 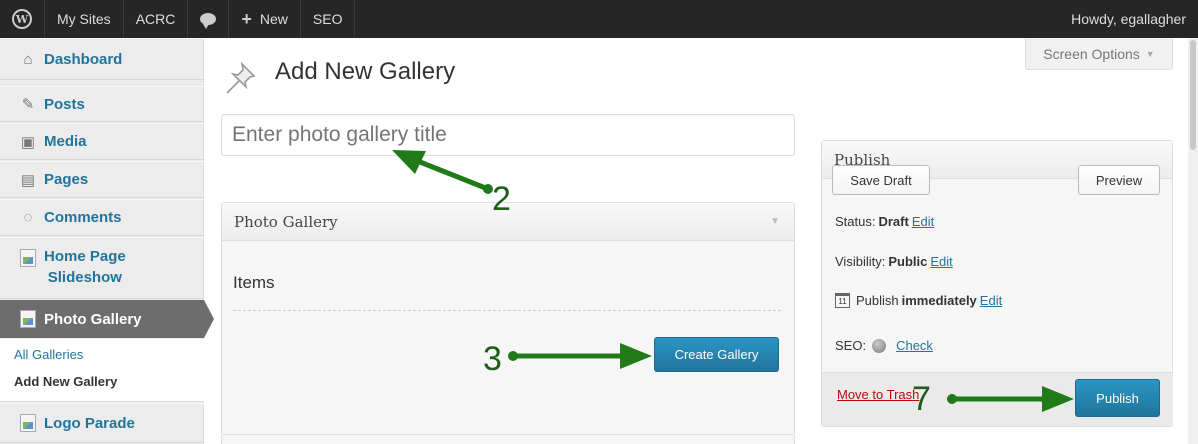 I want to click on annotation-arrow-7-tail, so click(x=952, y=399).